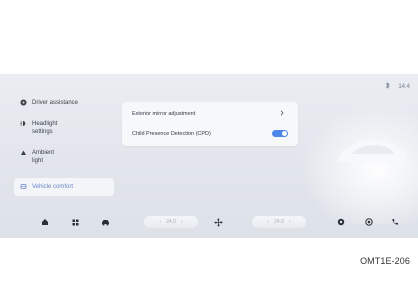 The width and height of the screenshot is (418, 286). What do you see at coordinates (371, 150) in the screenshot?
I see `vehicle-illustration` at bounding box center [371, 150].